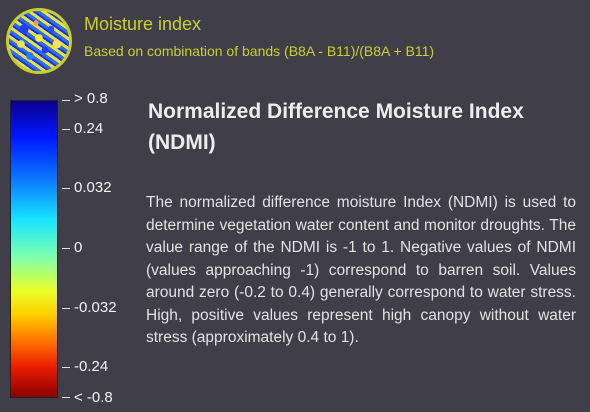  I want to click on legend-label-max: > 0.8, so click(91, 98).